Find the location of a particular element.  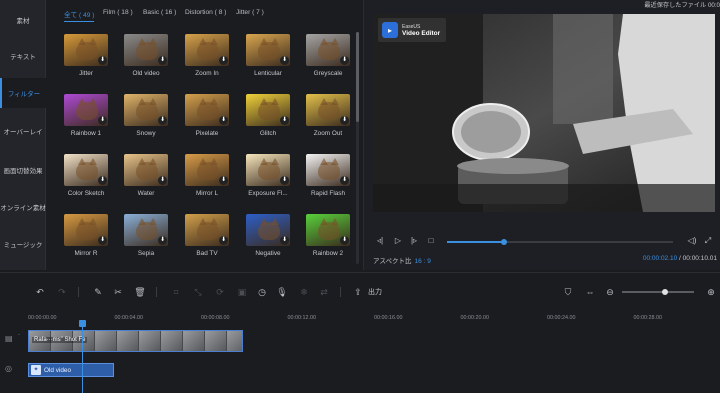

pen-icon: ✎ is located at coordinates (98, 292).